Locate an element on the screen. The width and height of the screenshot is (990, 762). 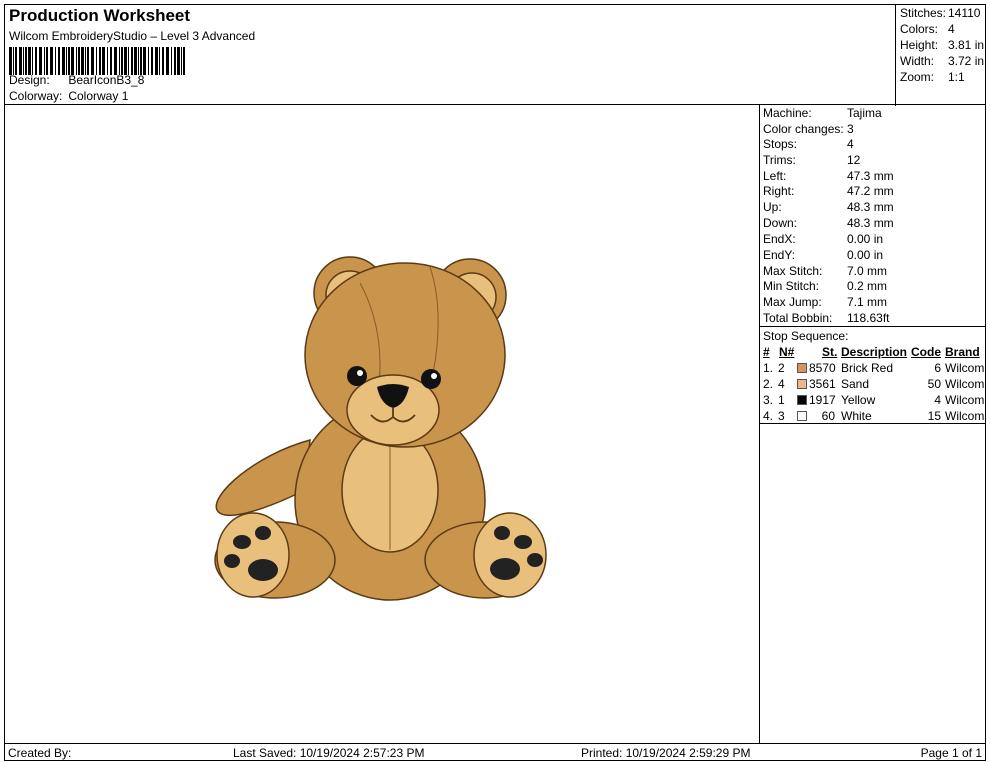
prop-value: 47.3 mm is located at coordinates (870, 176).